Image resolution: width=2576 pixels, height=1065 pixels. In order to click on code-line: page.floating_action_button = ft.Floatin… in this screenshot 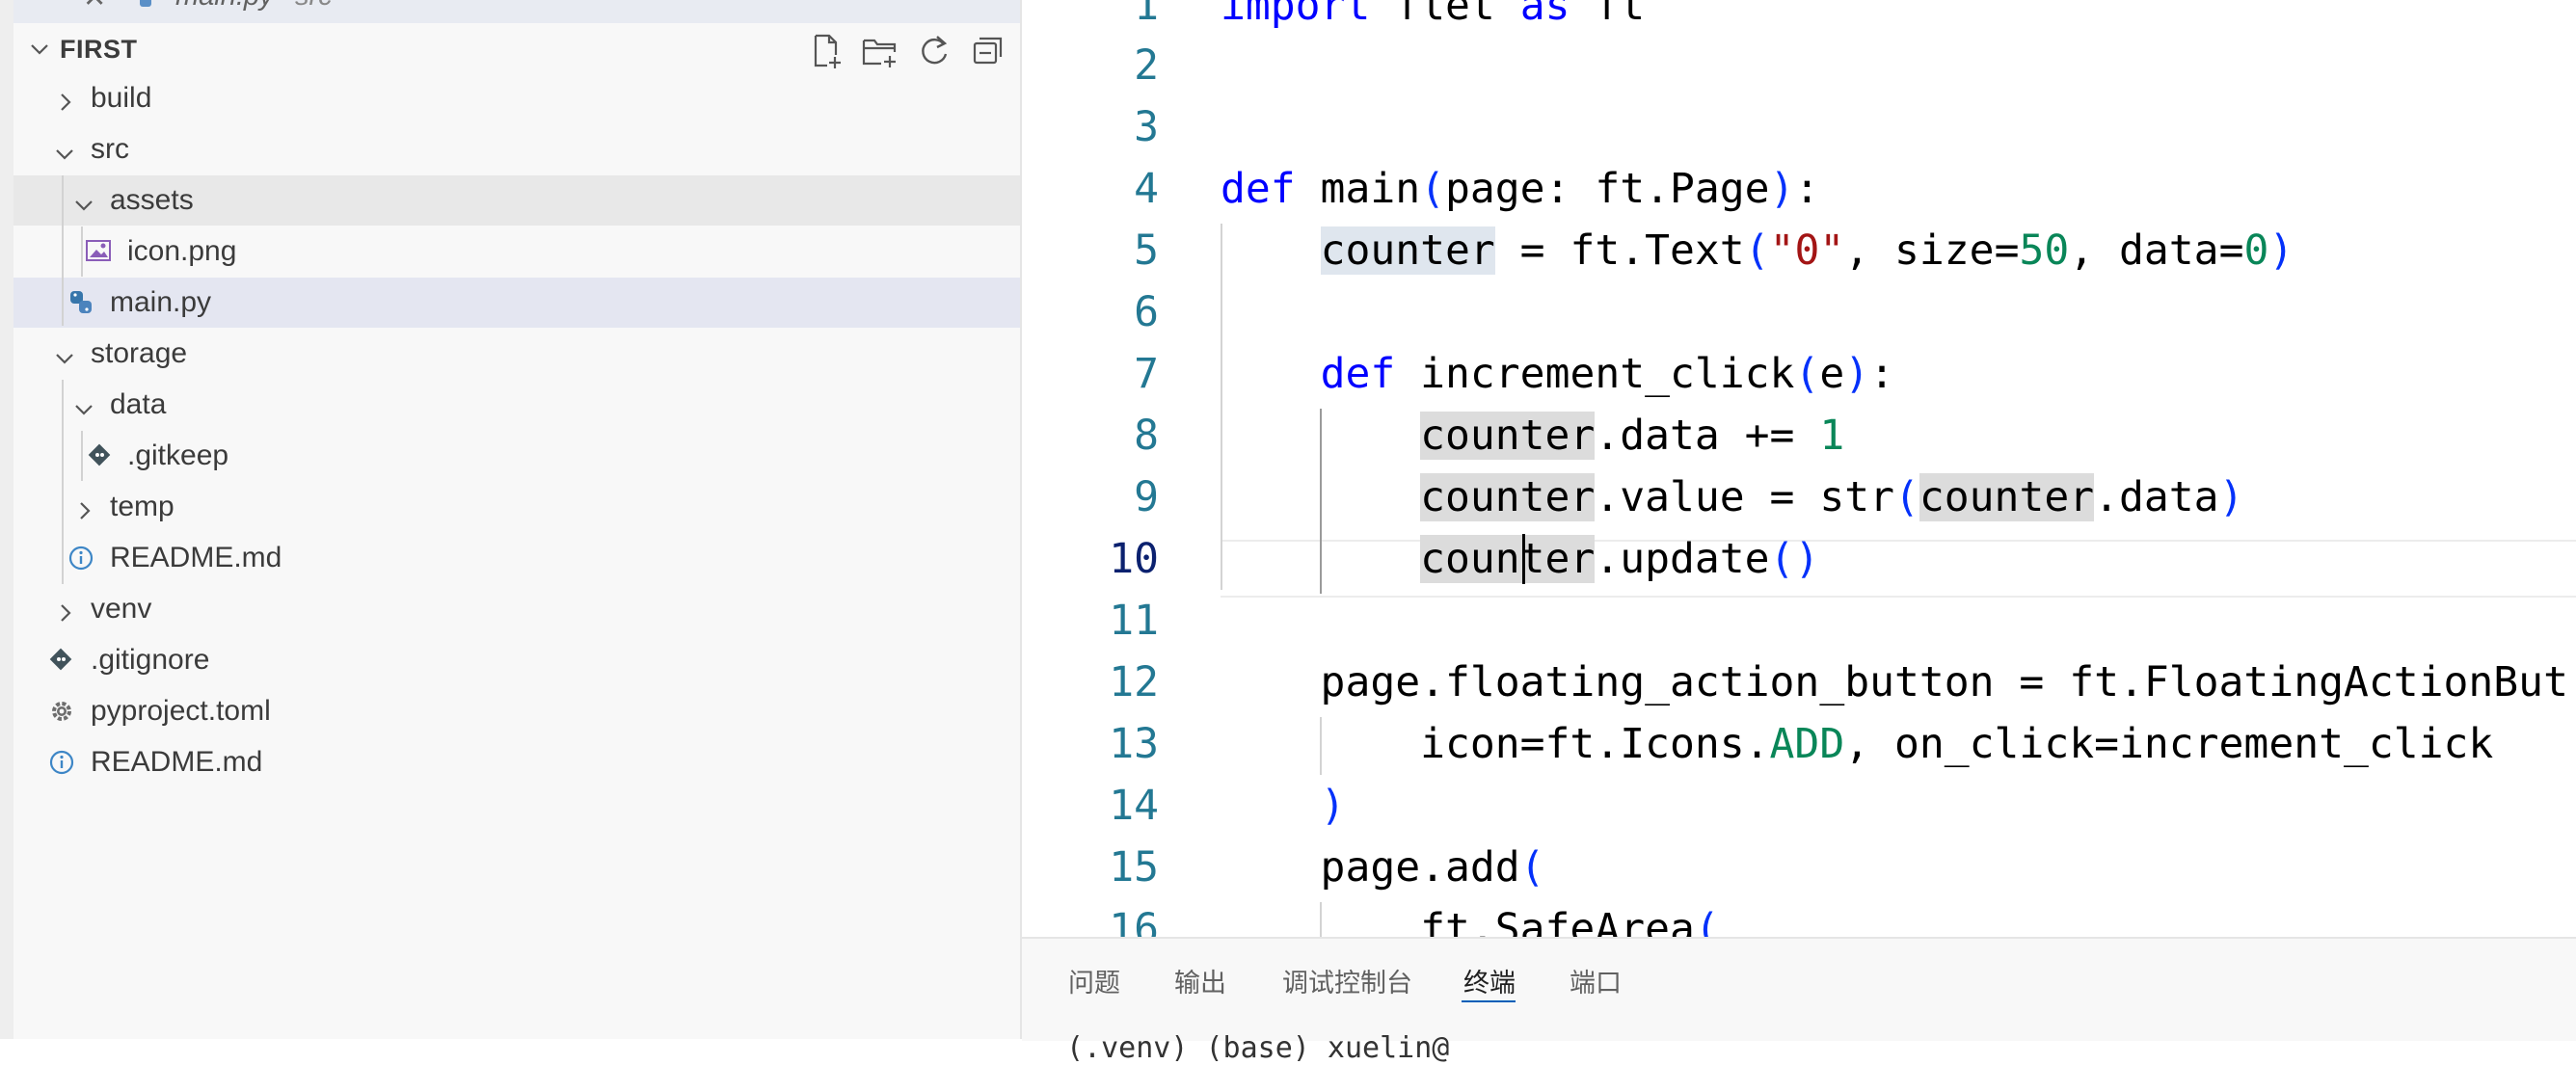, I will do `click(1895, 683)`.